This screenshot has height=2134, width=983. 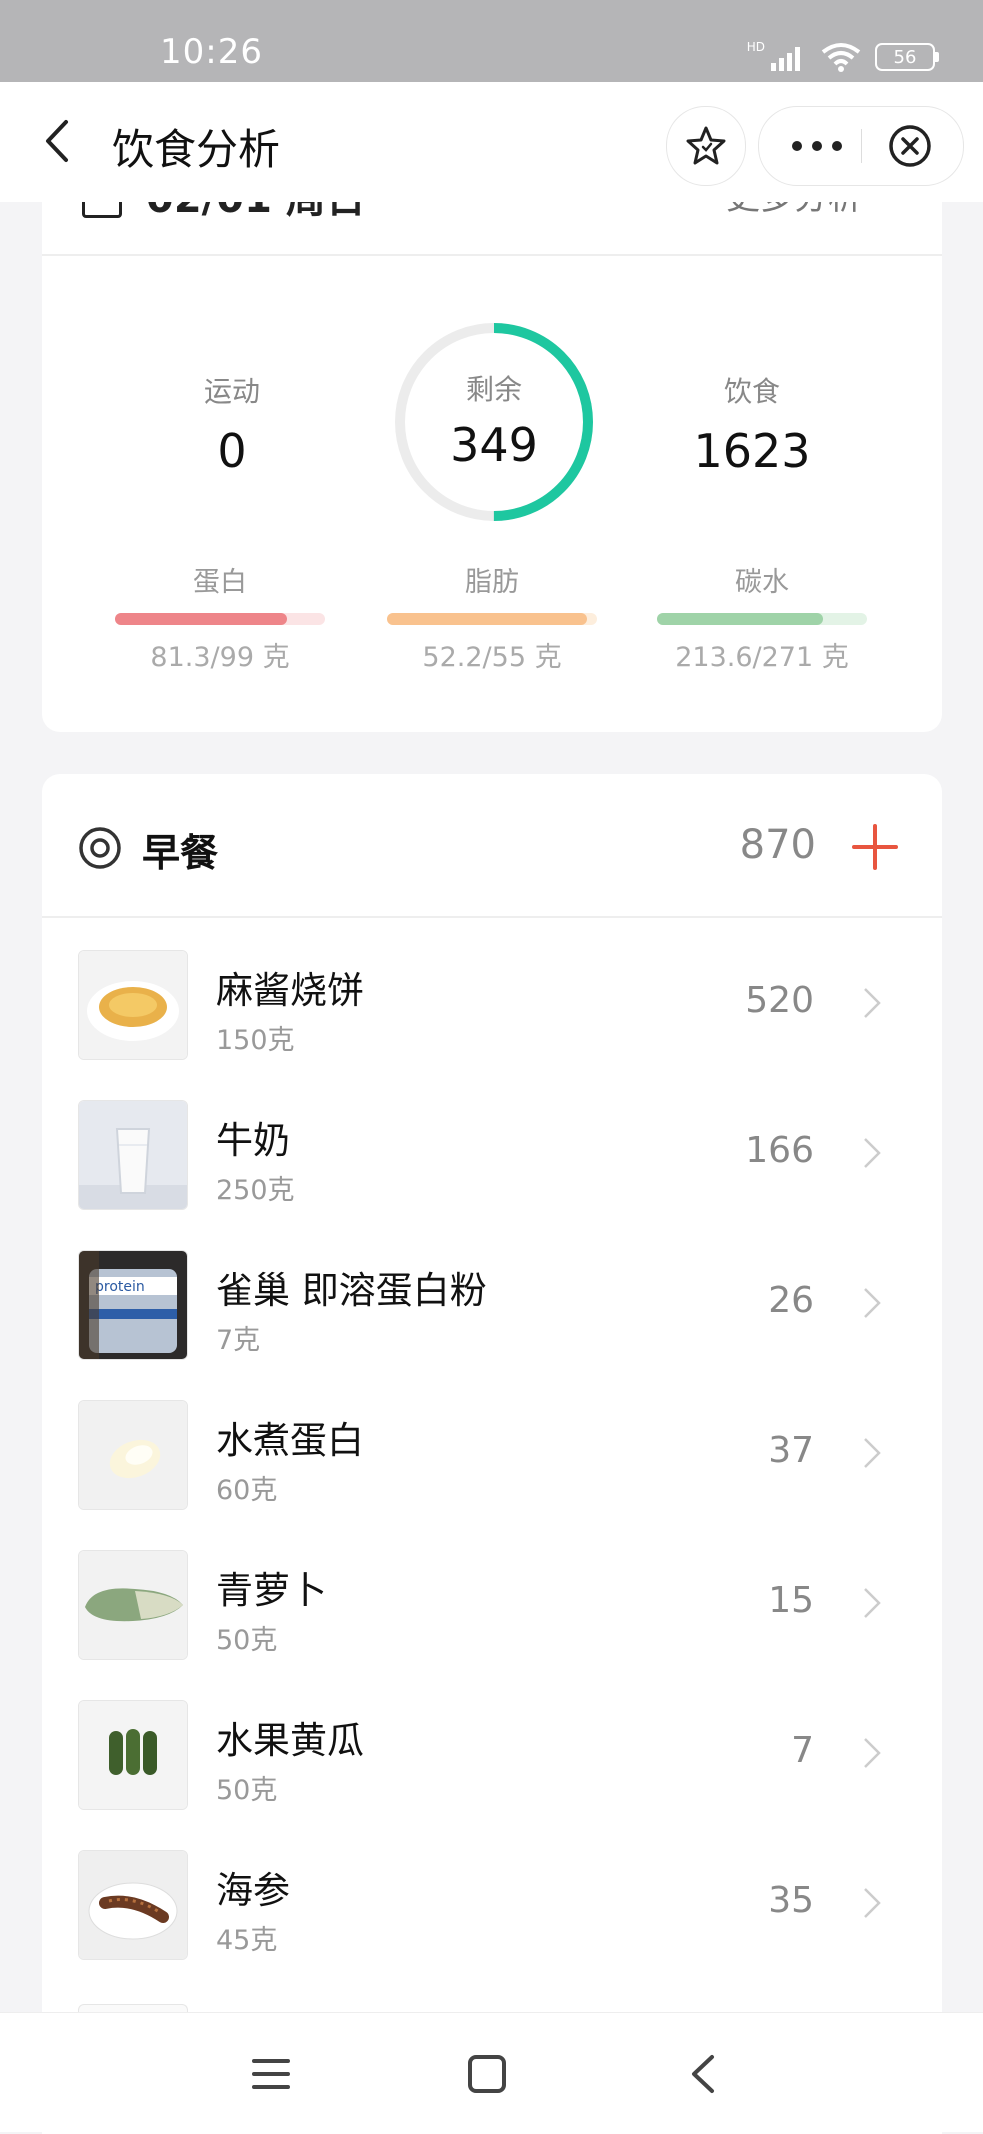 What do you see at coordinates (487, 2074) in the screenshot?
I see `home-icon` at bounding box center [487, 2074].